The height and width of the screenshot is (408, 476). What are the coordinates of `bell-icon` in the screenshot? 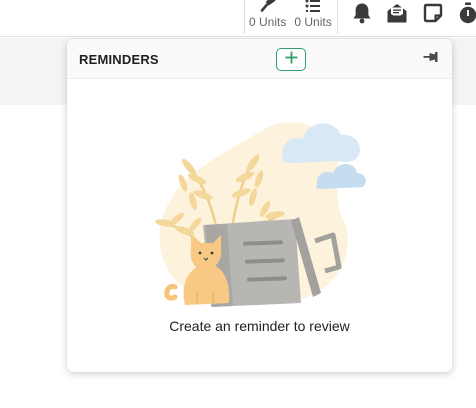 It's located at (362, 15).